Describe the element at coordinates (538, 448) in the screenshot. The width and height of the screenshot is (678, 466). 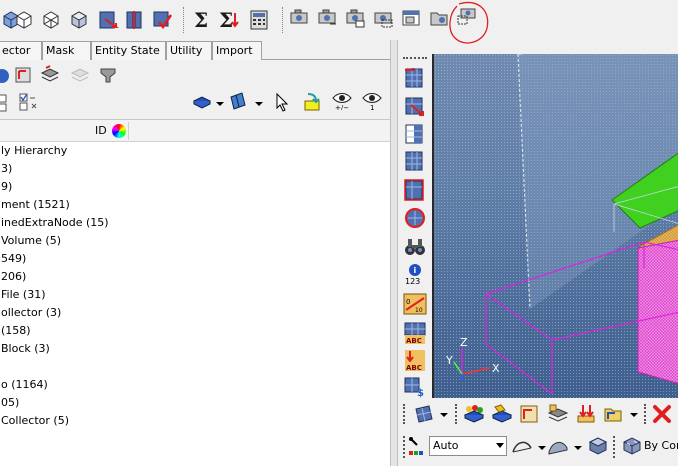
I see `display-mode-toolbar: Auto By Com` at that location.